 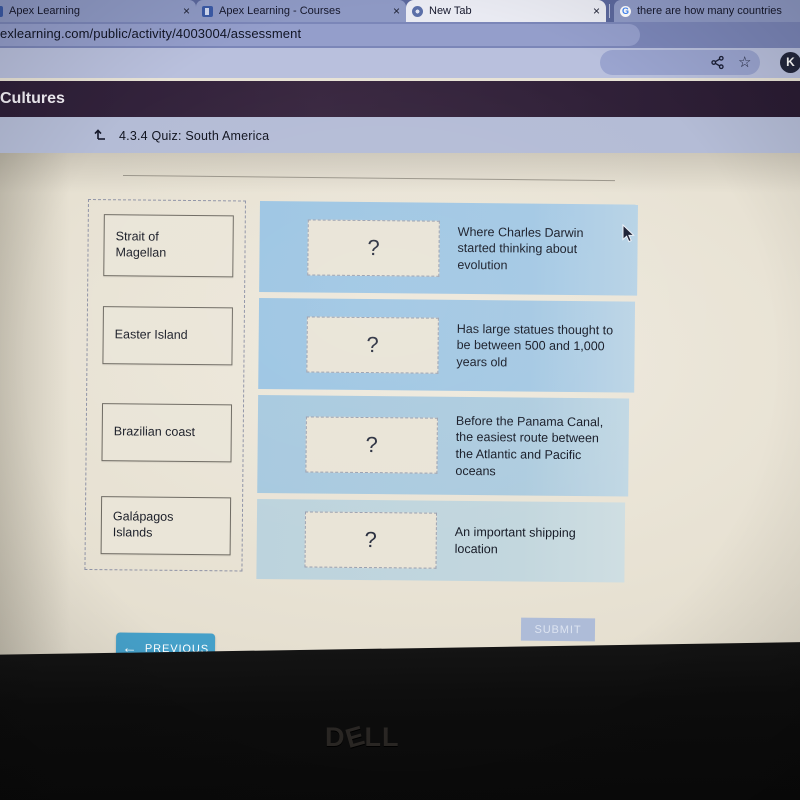 What do you see at coordinates (143, 524) in the screenshot?
I see `drag-item-label: Galápagos Islands` at bounding box center [143, 524].